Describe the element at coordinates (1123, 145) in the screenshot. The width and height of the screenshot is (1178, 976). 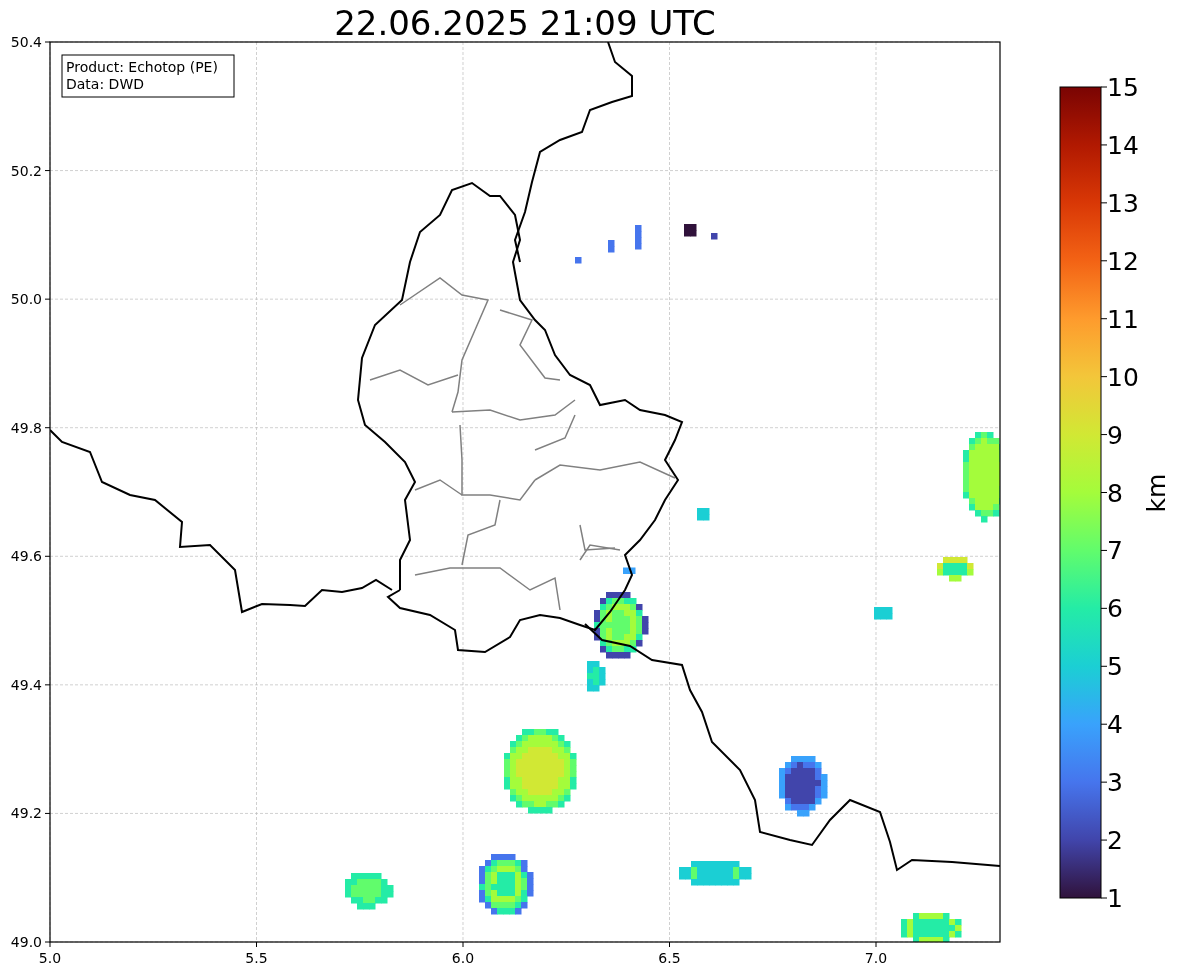
I see `colorbar-tick-label: 14` at that location.